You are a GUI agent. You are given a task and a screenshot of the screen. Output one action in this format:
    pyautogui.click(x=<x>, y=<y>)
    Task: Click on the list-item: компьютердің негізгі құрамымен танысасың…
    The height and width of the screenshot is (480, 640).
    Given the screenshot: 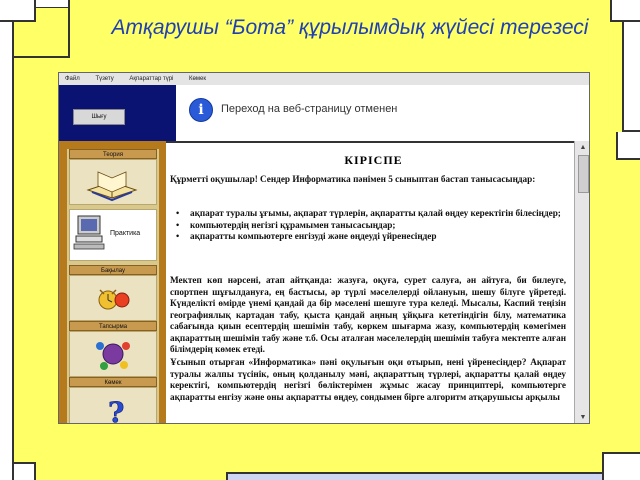 What is the action you would take?
    pyautogui.click(x=370, y=226)
    